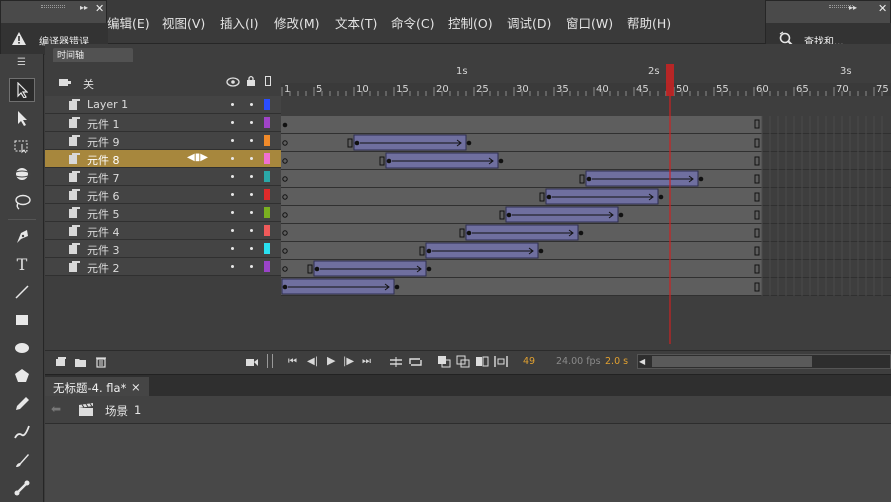  What do you see at coordinates (22, 488) in the screenshot?
I see `bone-tool-icon` at bounding box center [22, 488].